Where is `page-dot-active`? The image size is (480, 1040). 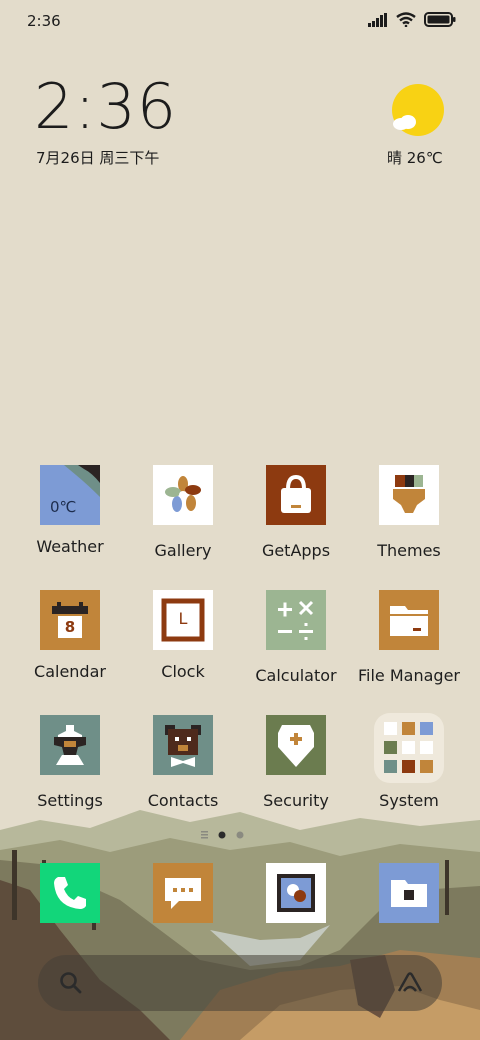 page-dot-active is located at coordinates (222, 835).